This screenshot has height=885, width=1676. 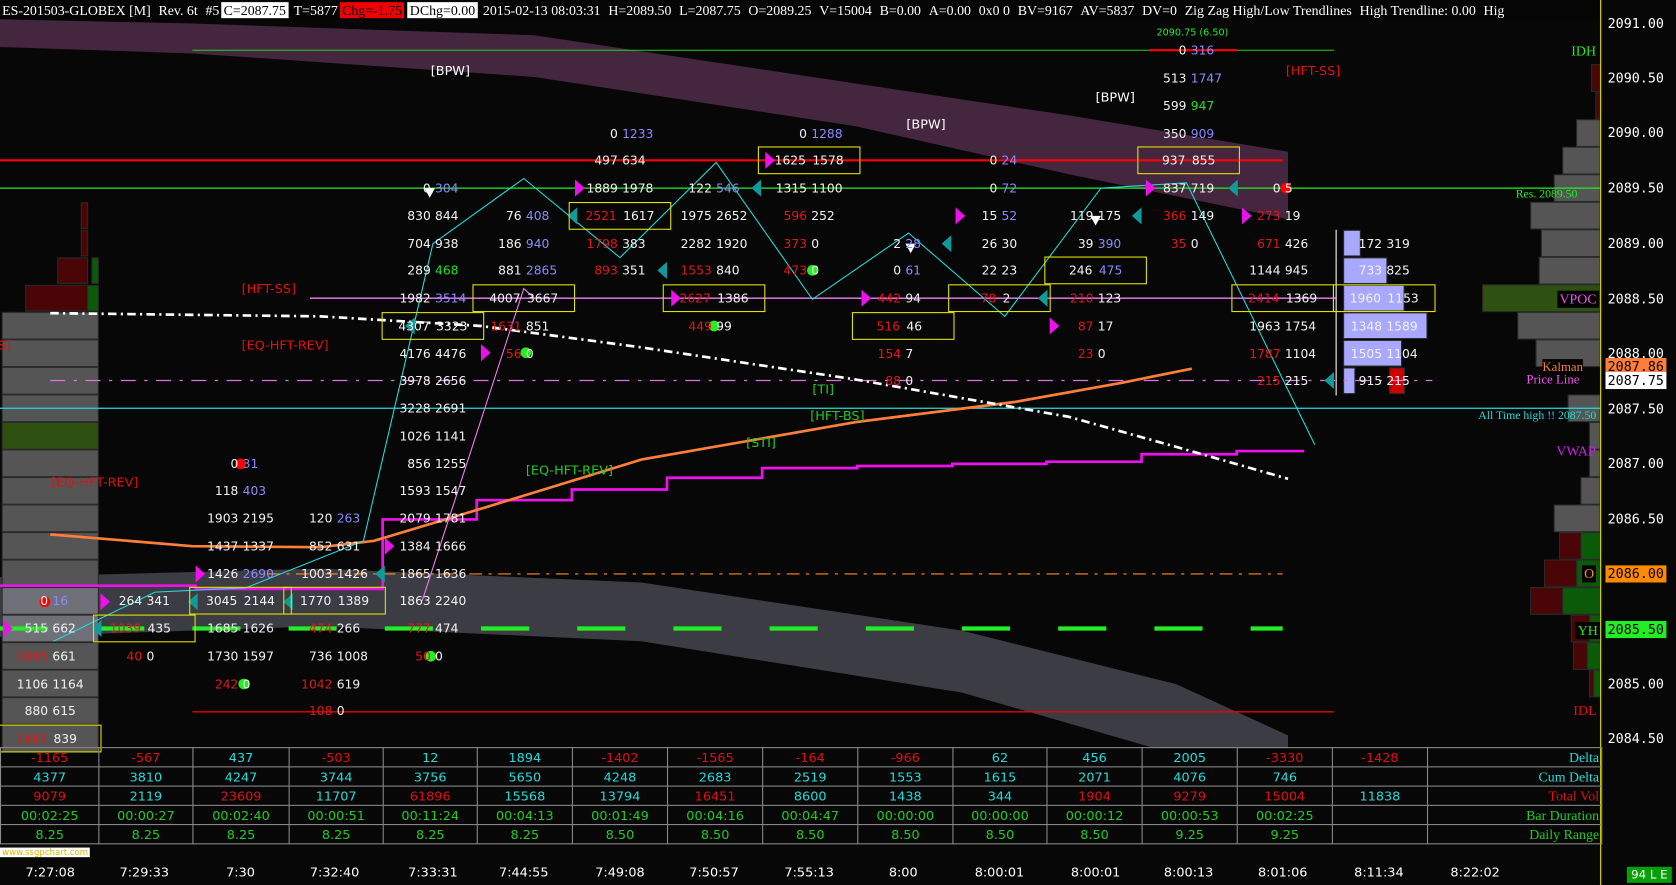 I want to click on bid-volume: 56, so click(x=513, y=353).